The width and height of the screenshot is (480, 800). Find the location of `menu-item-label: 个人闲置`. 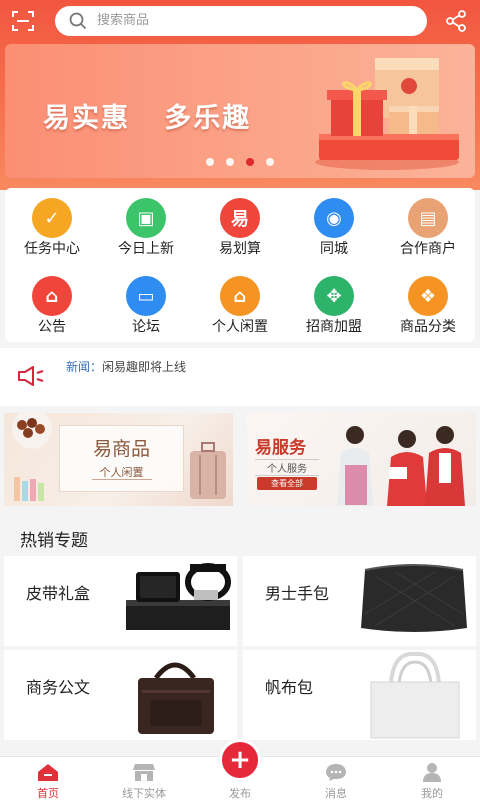

menu-item-label: 个人闲置 is located at coordinates (240, 327).